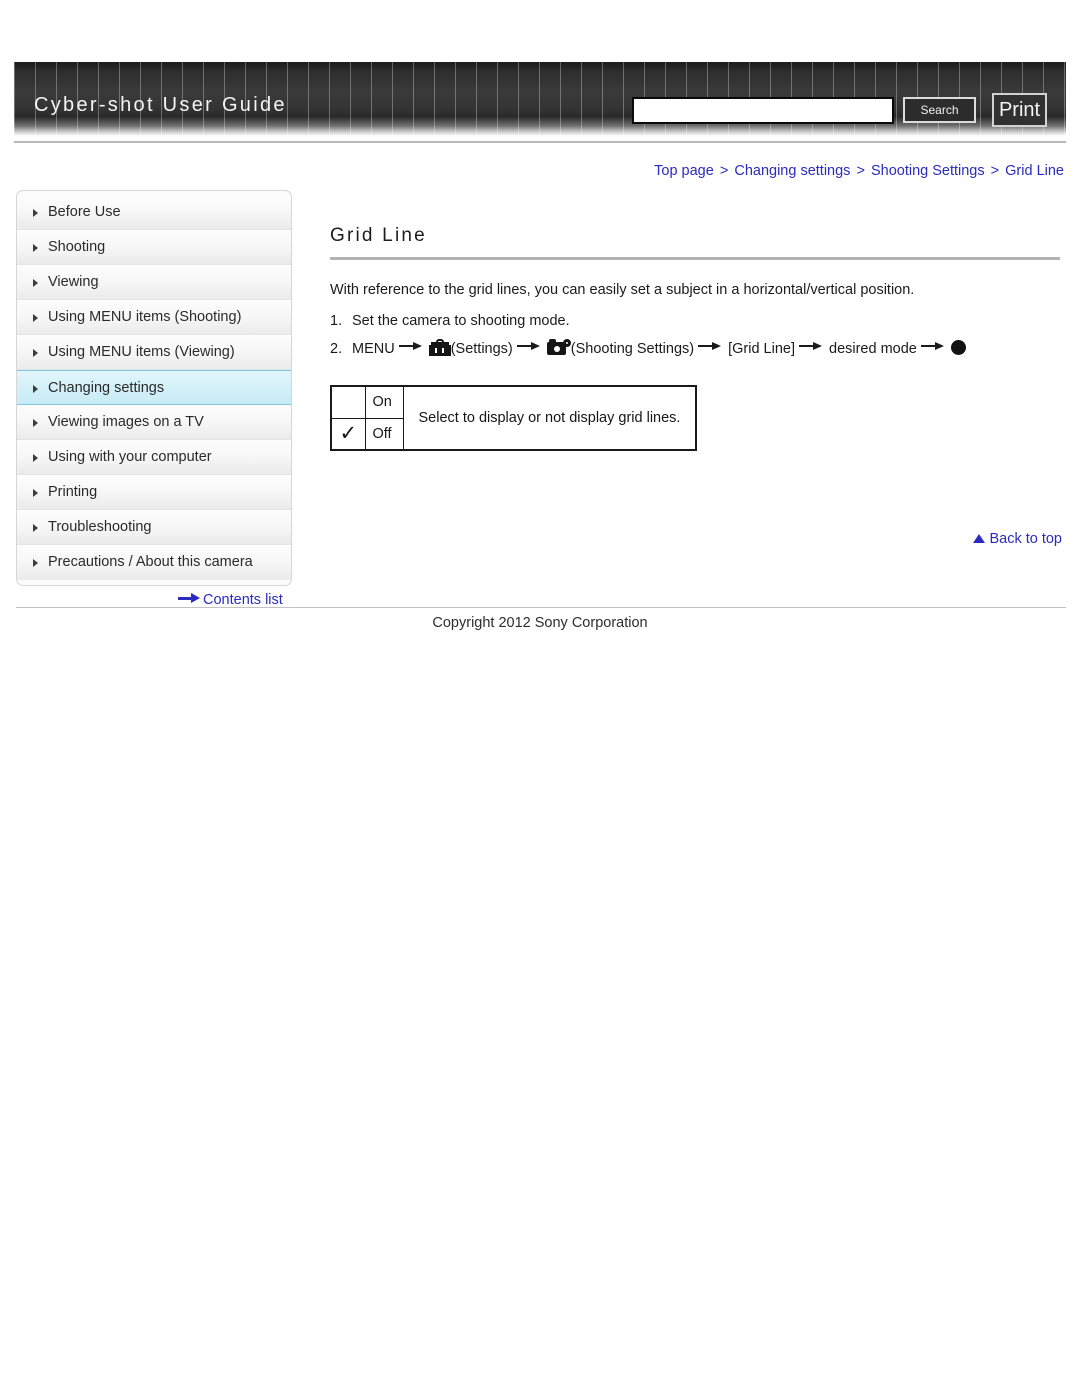  What do you see at coordinates (84, 212) in the screenshot?
I see `sidebar-item-label: Before Use` at bounding box center [84, 212].